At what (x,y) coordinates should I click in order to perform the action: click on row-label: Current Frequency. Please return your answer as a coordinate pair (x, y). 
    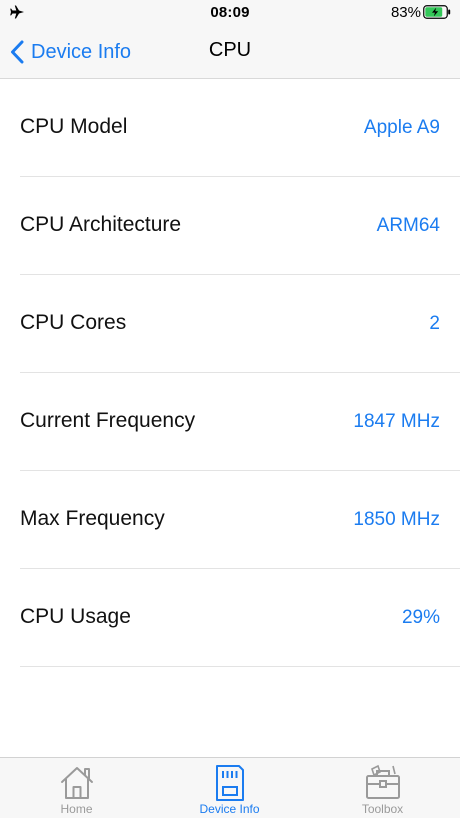
    Looking at the image, I should click on (108, 420).